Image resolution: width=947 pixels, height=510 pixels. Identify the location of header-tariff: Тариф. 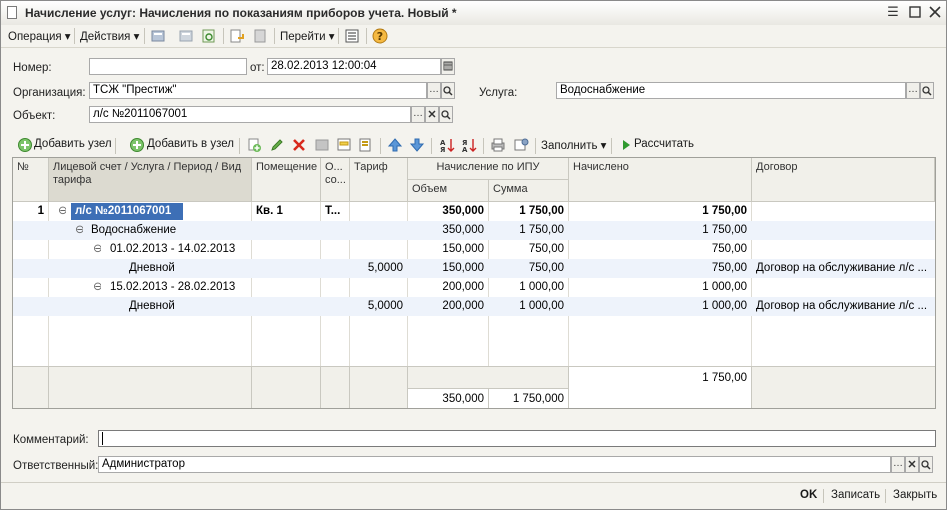
(379, 180).